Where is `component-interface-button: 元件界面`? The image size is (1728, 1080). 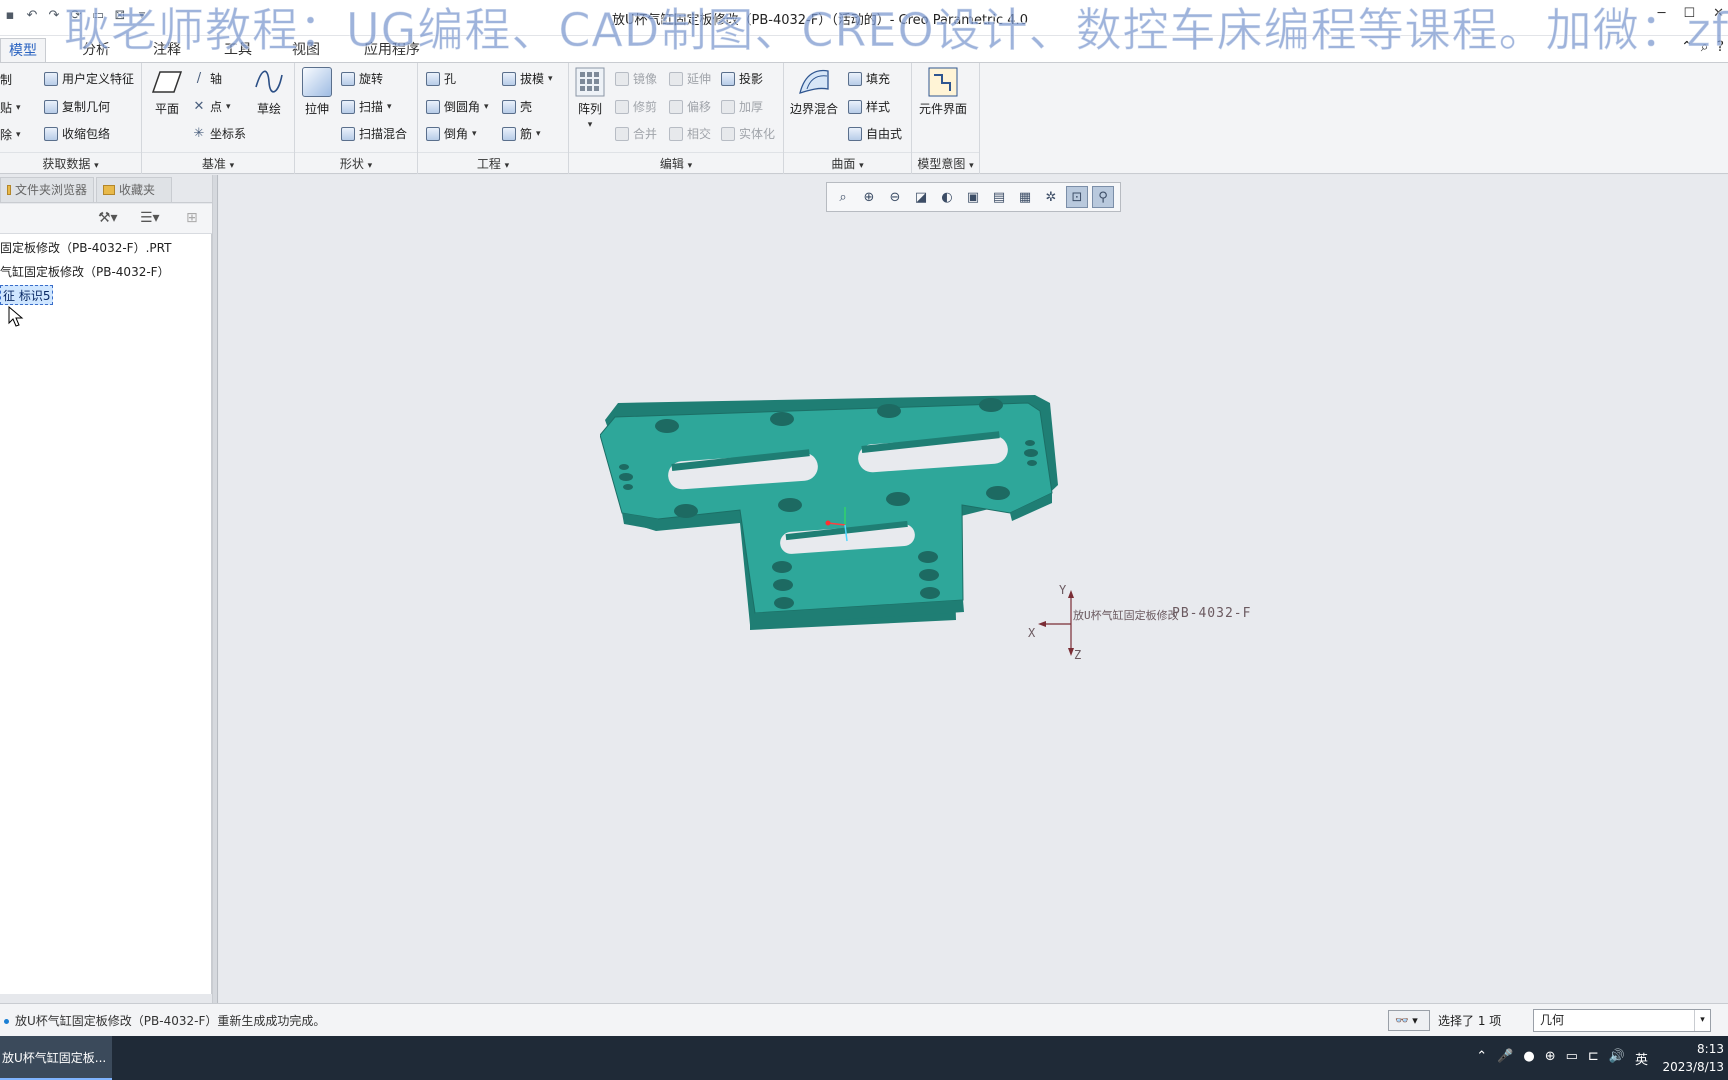
component-interface-button: 元件界面 is located at coordinates (943, 92).